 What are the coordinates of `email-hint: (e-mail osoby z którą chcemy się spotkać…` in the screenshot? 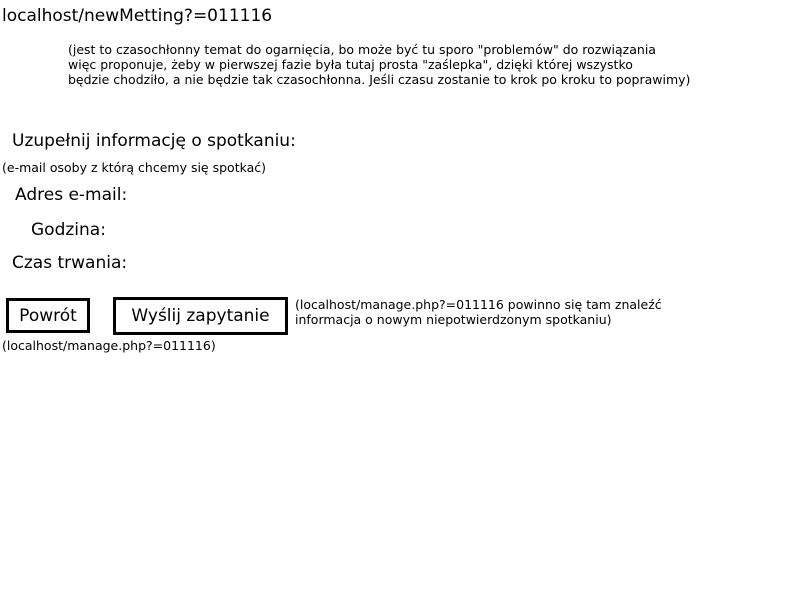 It's located at (134, 167).